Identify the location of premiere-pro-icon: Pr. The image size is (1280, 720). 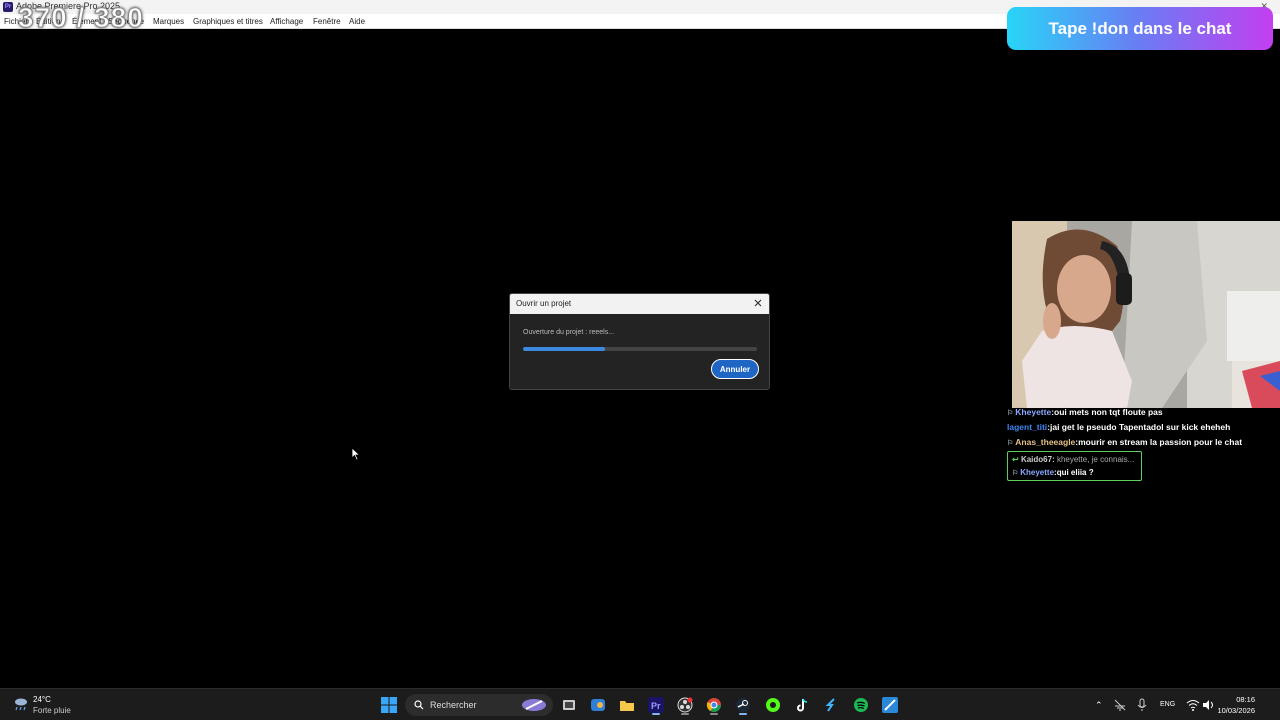
(656, 706).